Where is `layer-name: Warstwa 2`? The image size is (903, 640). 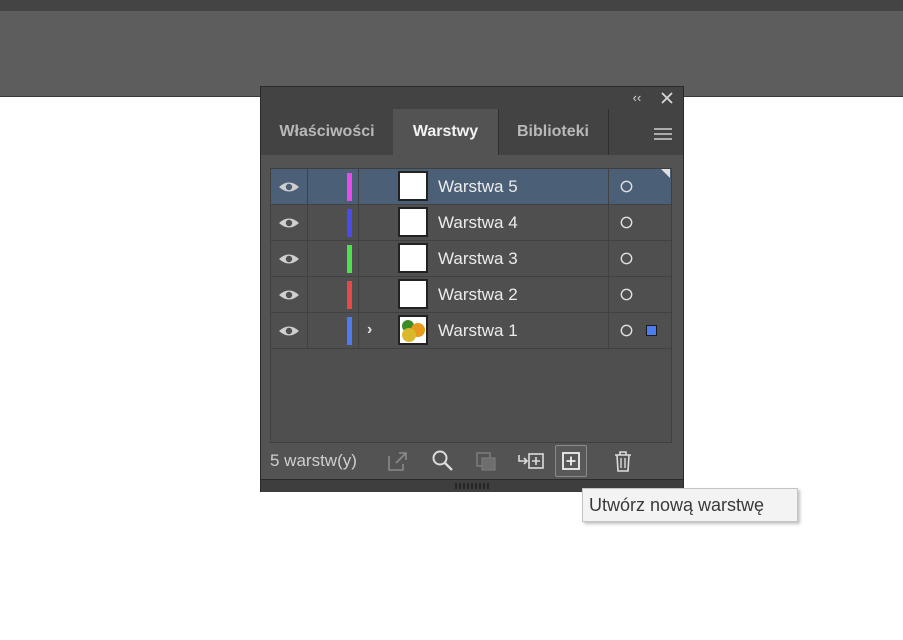 layer-name: Warstwa 2 is located at coordinates (478, 294).